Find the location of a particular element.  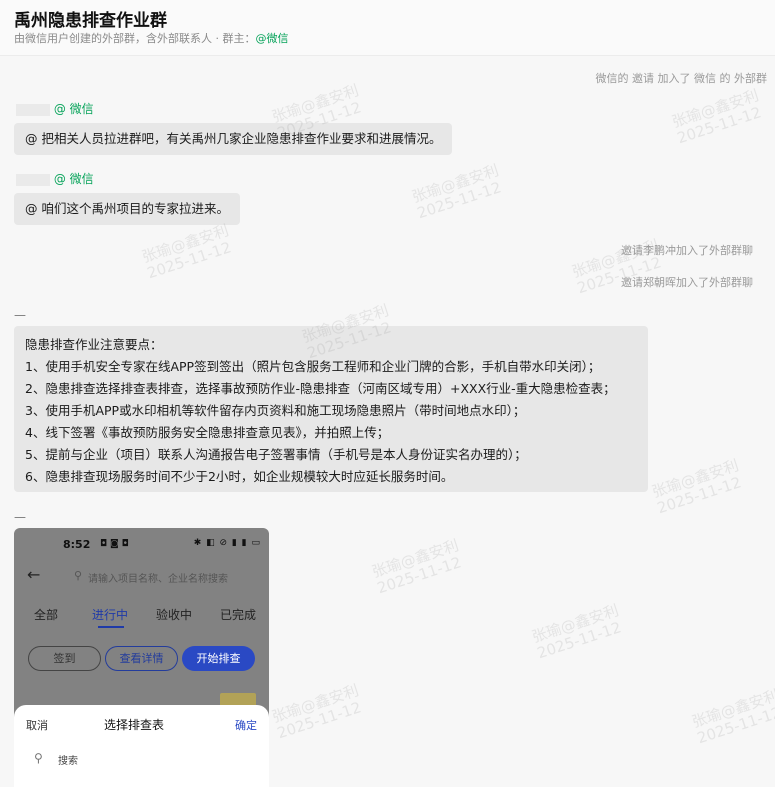

phone-view-details-button: 查看详情 is located at coordinates (141, 658).